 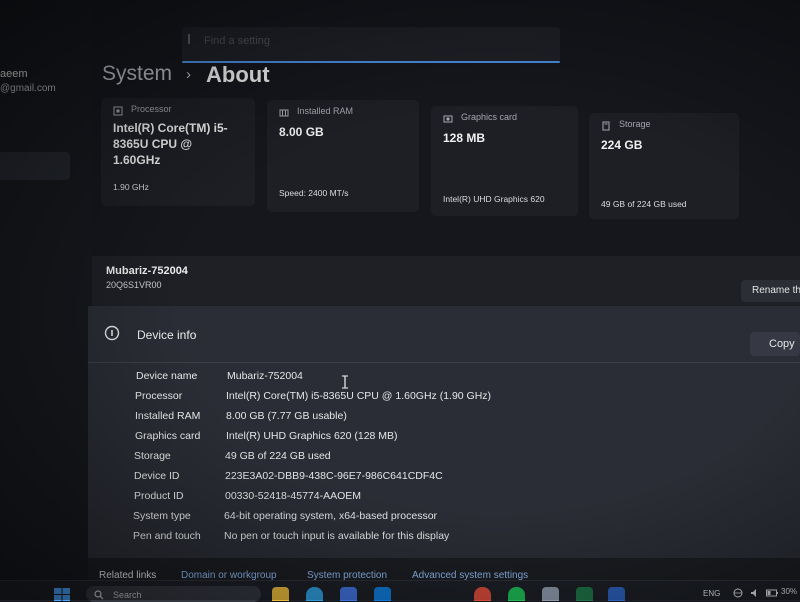 What do you see at coordinates (755, 593) in the screenshot?
I see `volume-icon` at bounding box center [755, 593].